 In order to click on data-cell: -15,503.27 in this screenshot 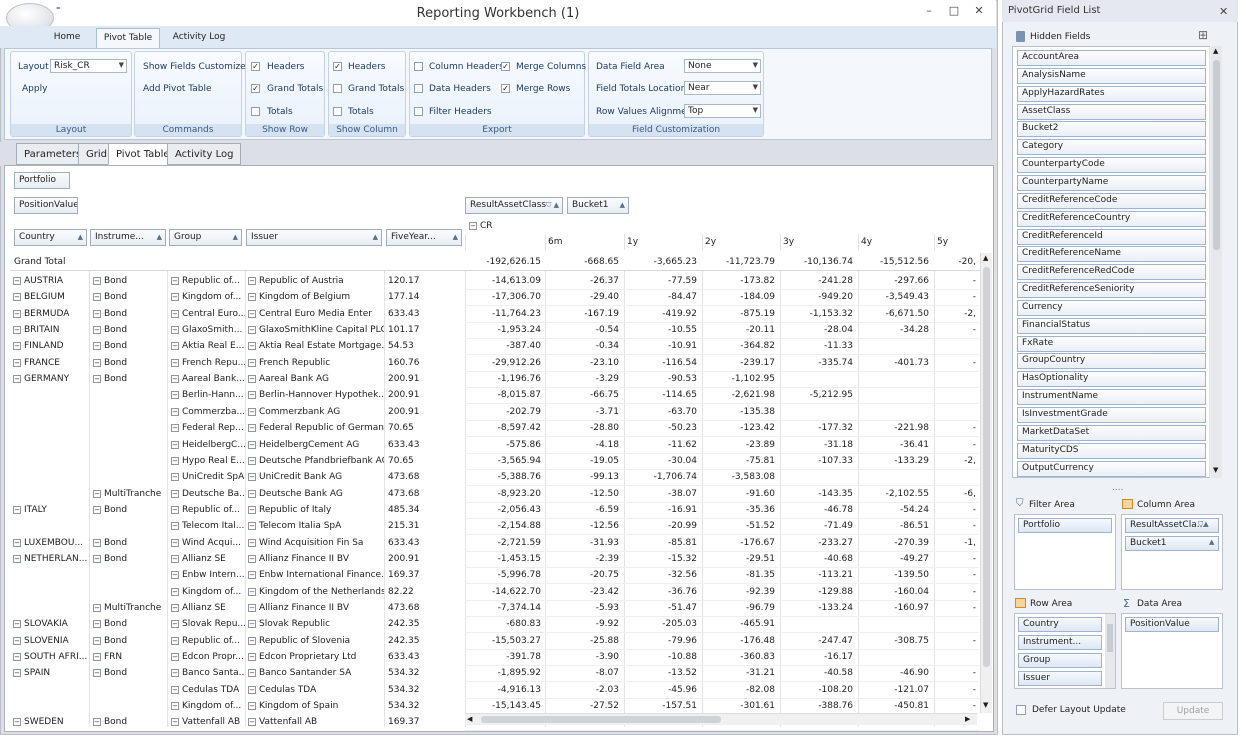, I will do `click(505, 641)`.